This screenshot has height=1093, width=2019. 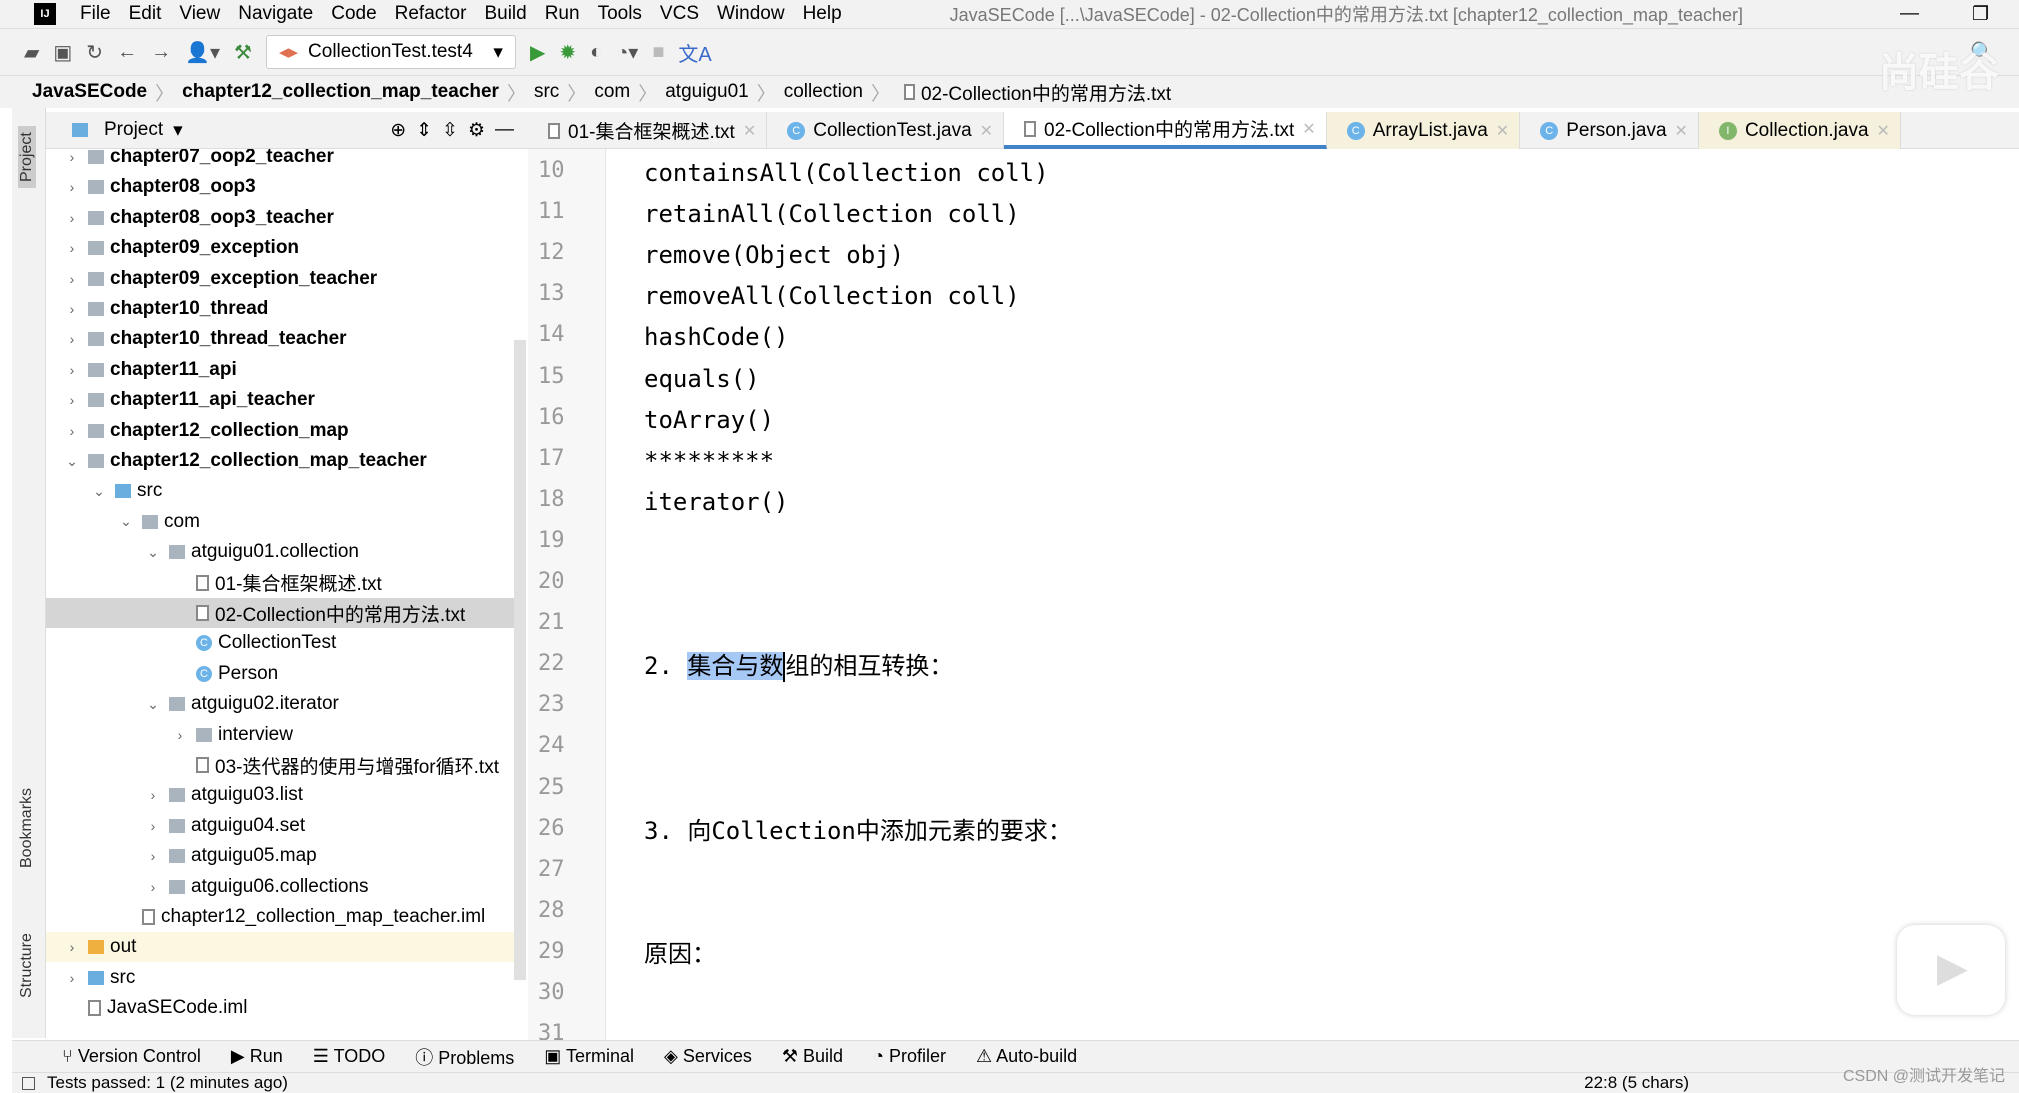 What do you see at coordinates (1799, 130) in the screenshot?
I see `tab-5: I Collection.java ✕` at bounding box center [1799, 130].